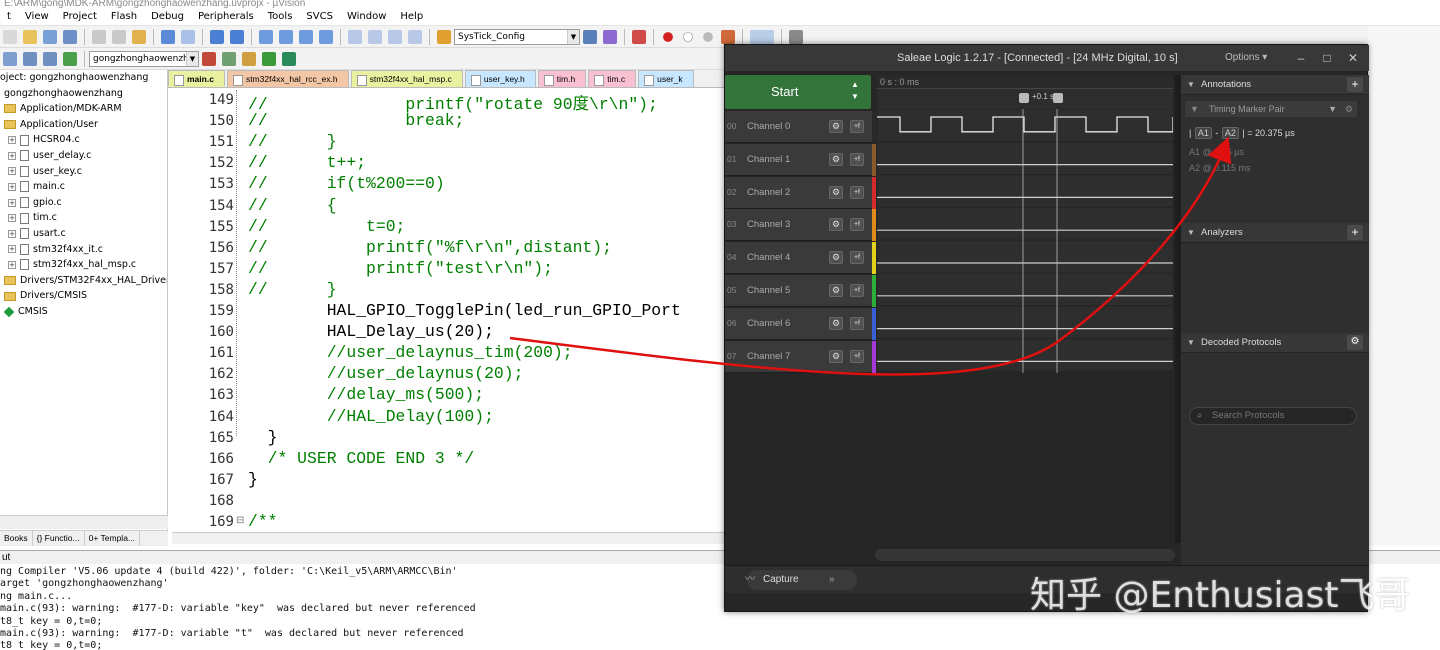  Describe the element at coordinates (517, 36) in the screenshot. I see `find-combo: SysTick_Config ▼` at that location.